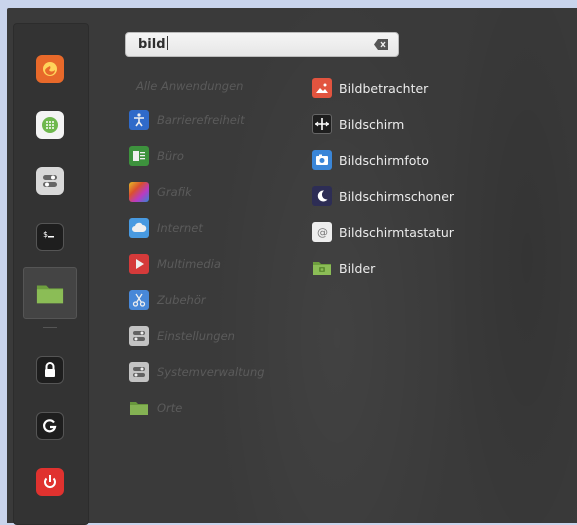  I want to click on result-screensaver: Bildschirmschoner, so click(383, 196).